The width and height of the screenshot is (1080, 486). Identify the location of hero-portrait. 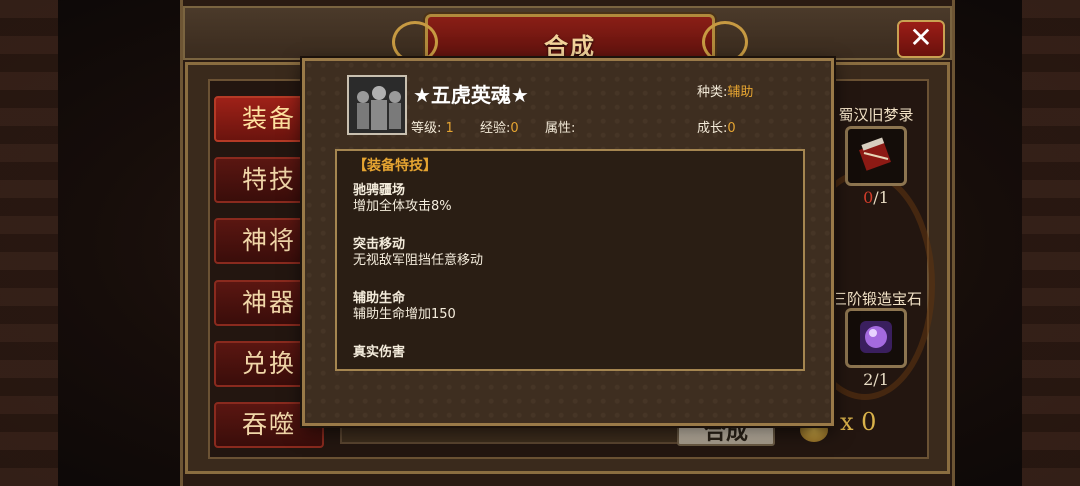
(377, 105).